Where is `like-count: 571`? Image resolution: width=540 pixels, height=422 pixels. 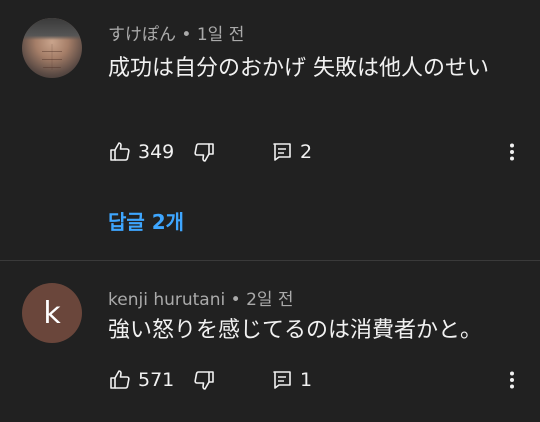 like-count: 571 is located at coordinates (156, 380).